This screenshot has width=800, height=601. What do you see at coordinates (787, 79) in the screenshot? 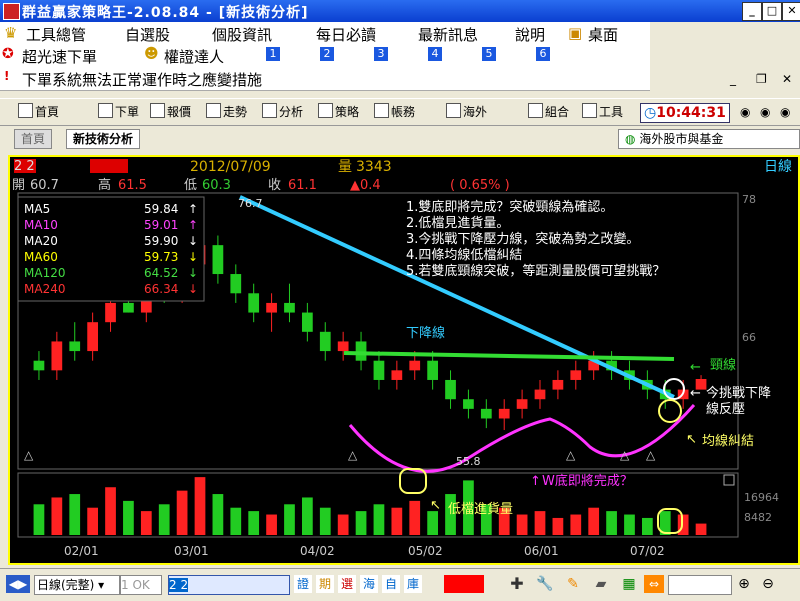
I see `mdi-close-button: ✕` at bounding box center [787, 79].